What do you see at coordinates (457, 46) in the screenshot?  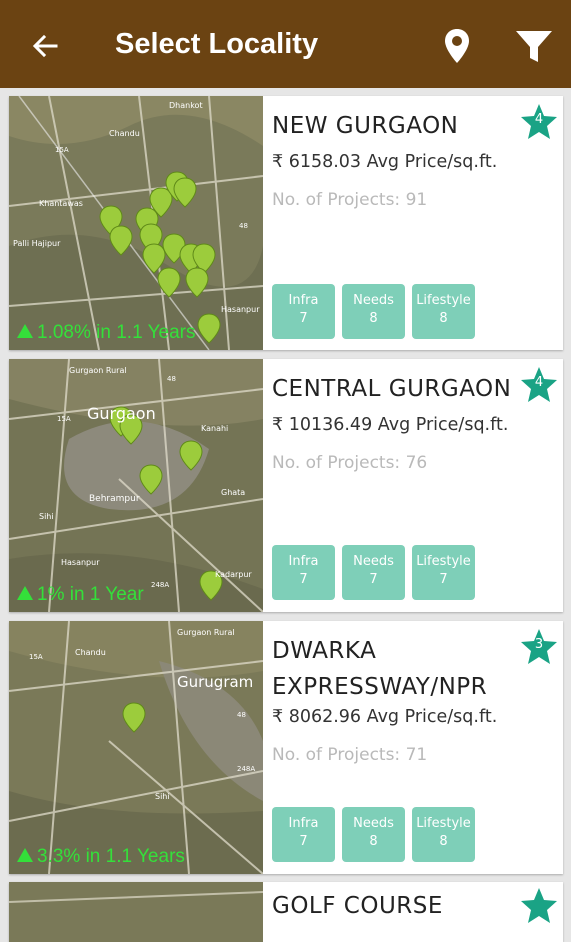 I see `location-pin-icon` at bounding box center [457, 46].